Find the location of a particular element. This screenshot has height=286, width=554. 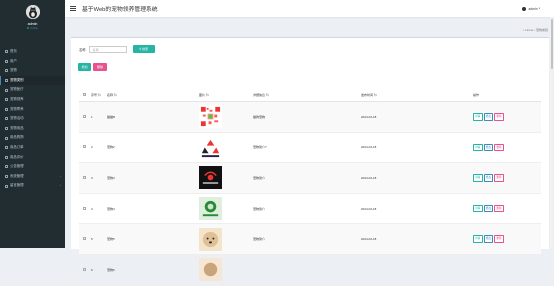

sidebar-item-activities: 宠物活动 is located at coordinates (32, 119).